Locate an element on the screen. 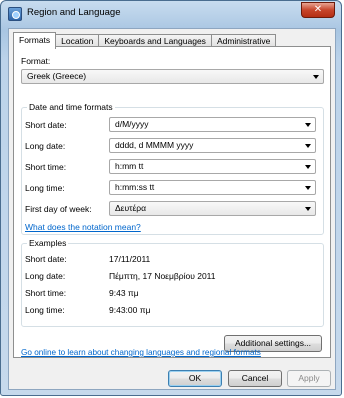  example-short-date-value: 17/11/2011 is located at coordinates (130, 259).